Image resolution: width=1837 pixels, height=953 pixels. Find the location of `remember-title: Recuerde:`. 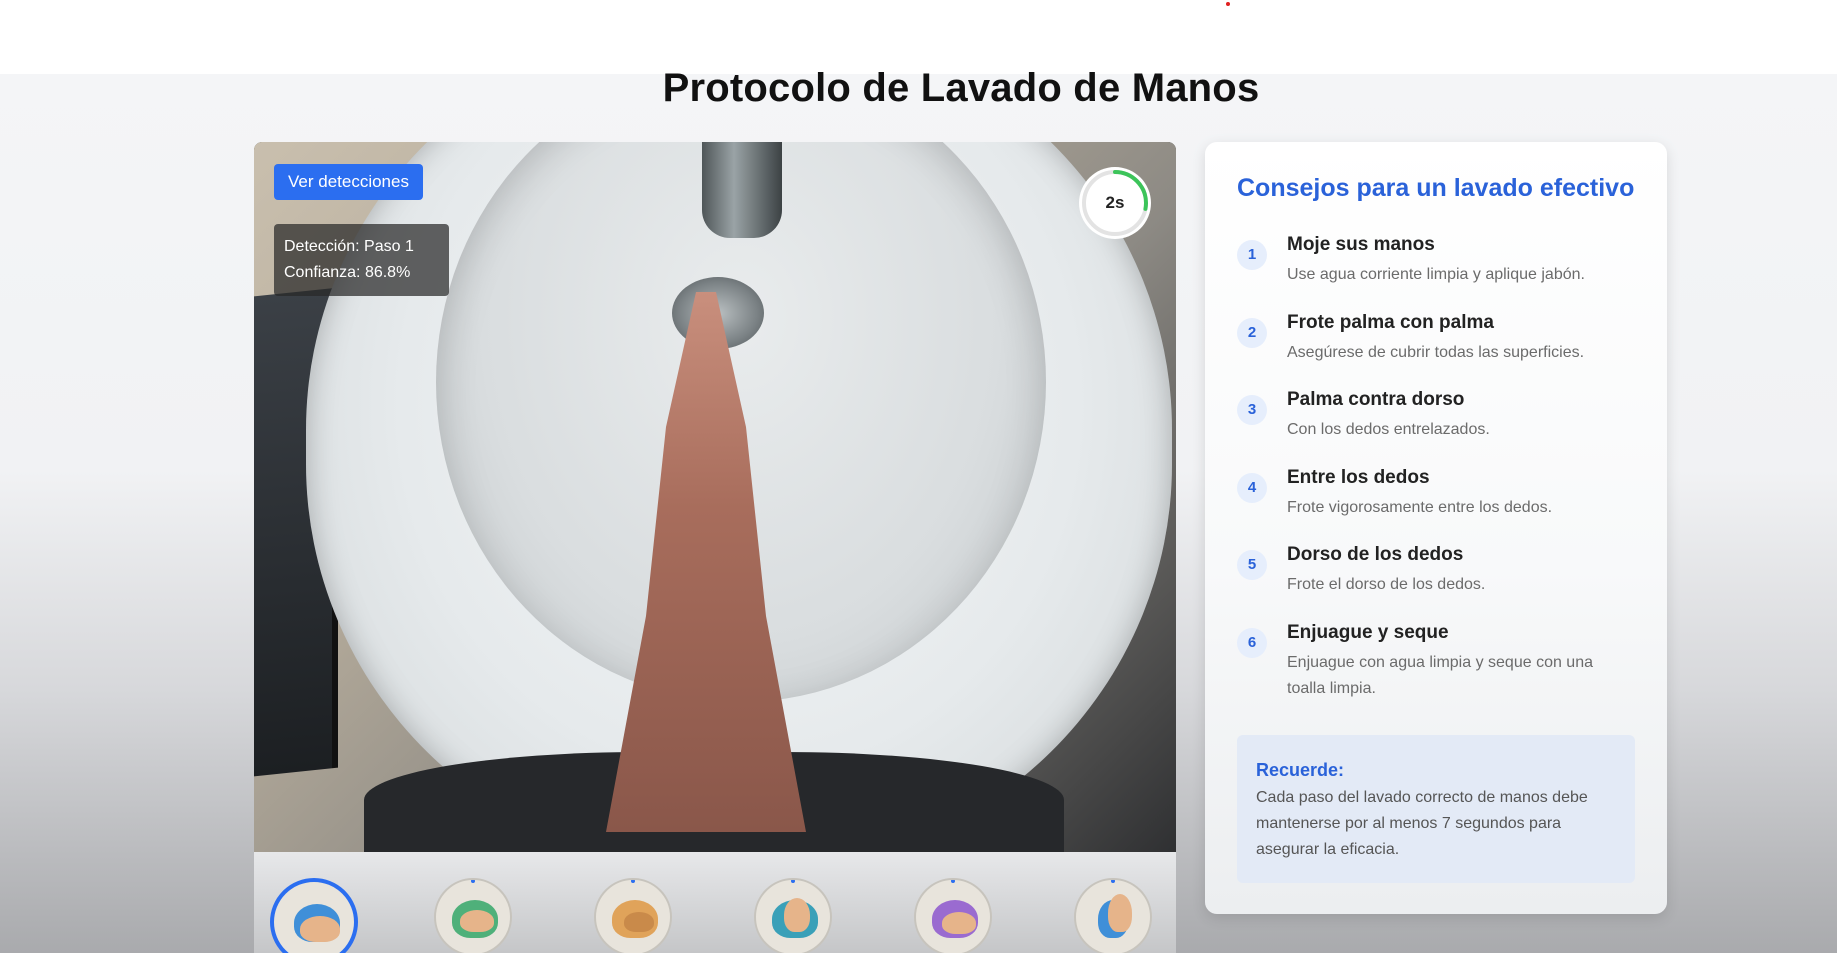

remember-title: Recuerde: is located at coordinates (1300, 770).